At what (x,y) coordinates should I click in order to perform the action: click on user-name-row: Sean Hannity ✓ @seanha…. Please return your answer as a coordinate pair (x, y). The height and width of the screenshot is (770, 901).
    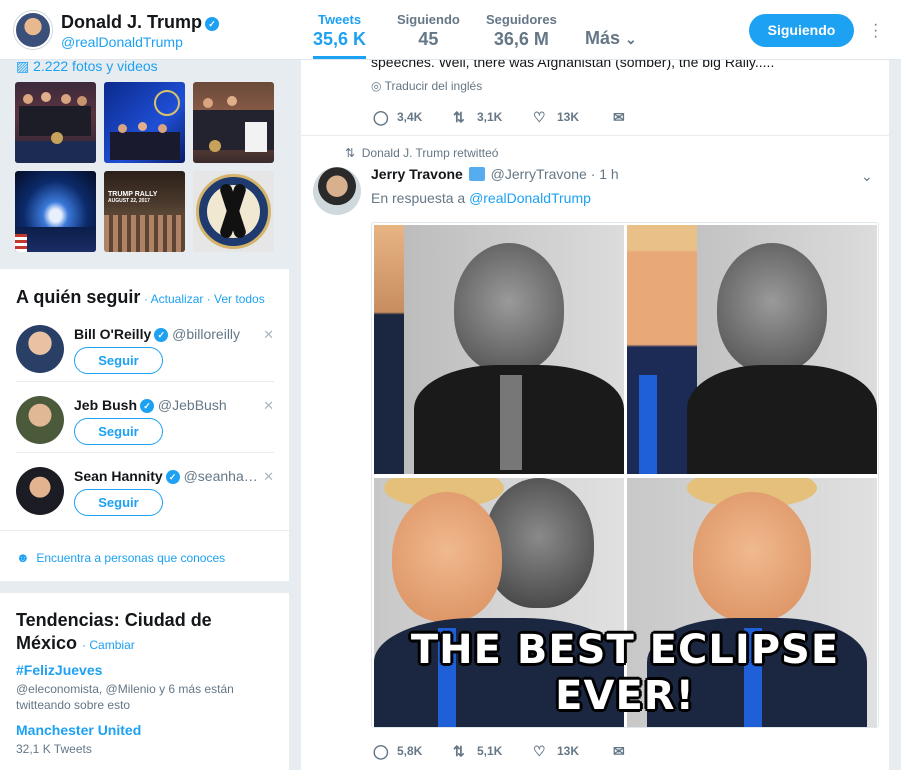
    Looking at the image, I should click on (166, 476).